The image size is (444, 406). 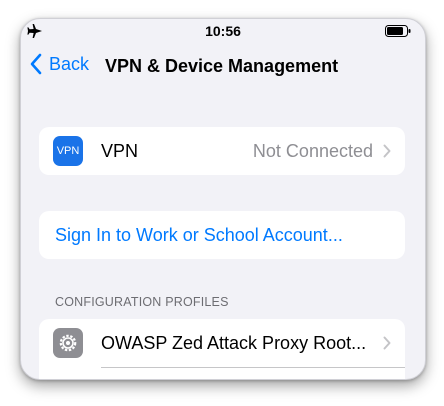 What do you see at coordinates (68, 151) in the screenshot?
I see `vpn-icon: VPN` at bounding box center [68, 151].